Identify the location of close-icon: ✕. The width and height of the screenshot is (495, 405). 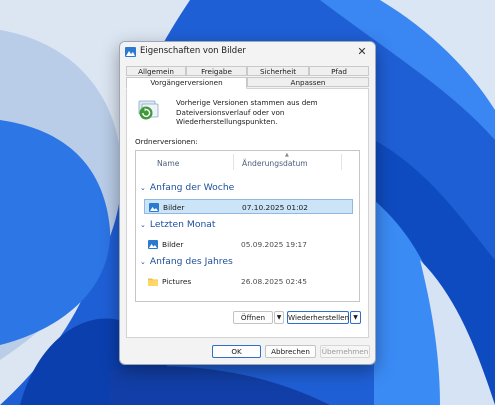
(362, 51).